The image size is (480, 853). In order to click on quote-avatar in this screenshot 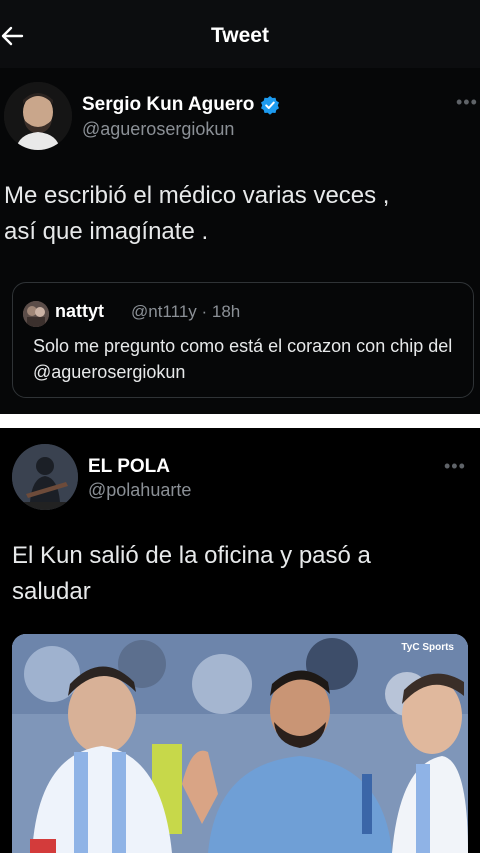, I will do `click(36, 314)`.